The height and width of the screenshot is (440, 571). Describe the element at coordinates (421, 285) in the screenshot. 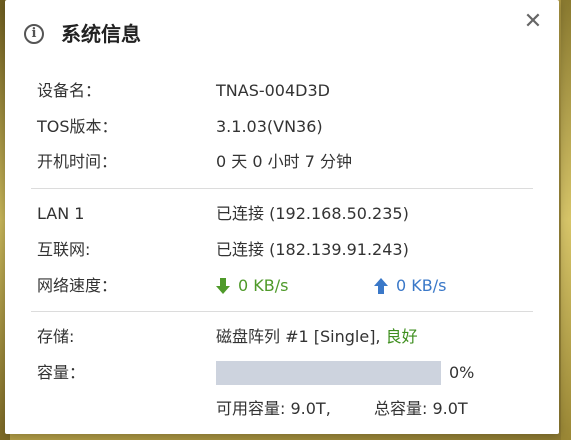

I see `upload-speed-value: 0 KB/s` at that location.